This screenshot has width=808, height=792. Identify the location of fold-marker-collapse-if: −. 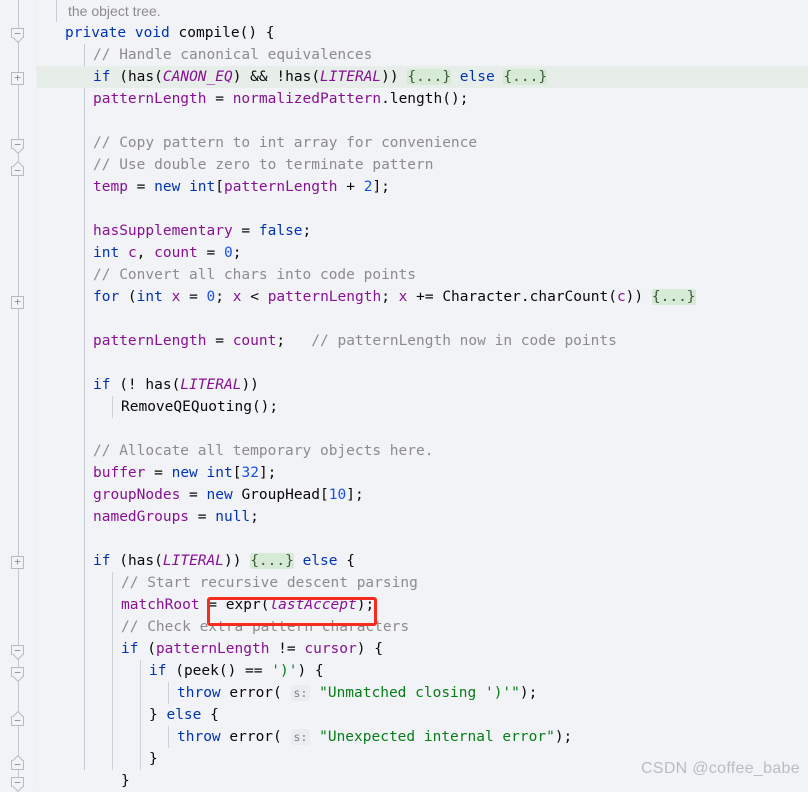
(18, 652).